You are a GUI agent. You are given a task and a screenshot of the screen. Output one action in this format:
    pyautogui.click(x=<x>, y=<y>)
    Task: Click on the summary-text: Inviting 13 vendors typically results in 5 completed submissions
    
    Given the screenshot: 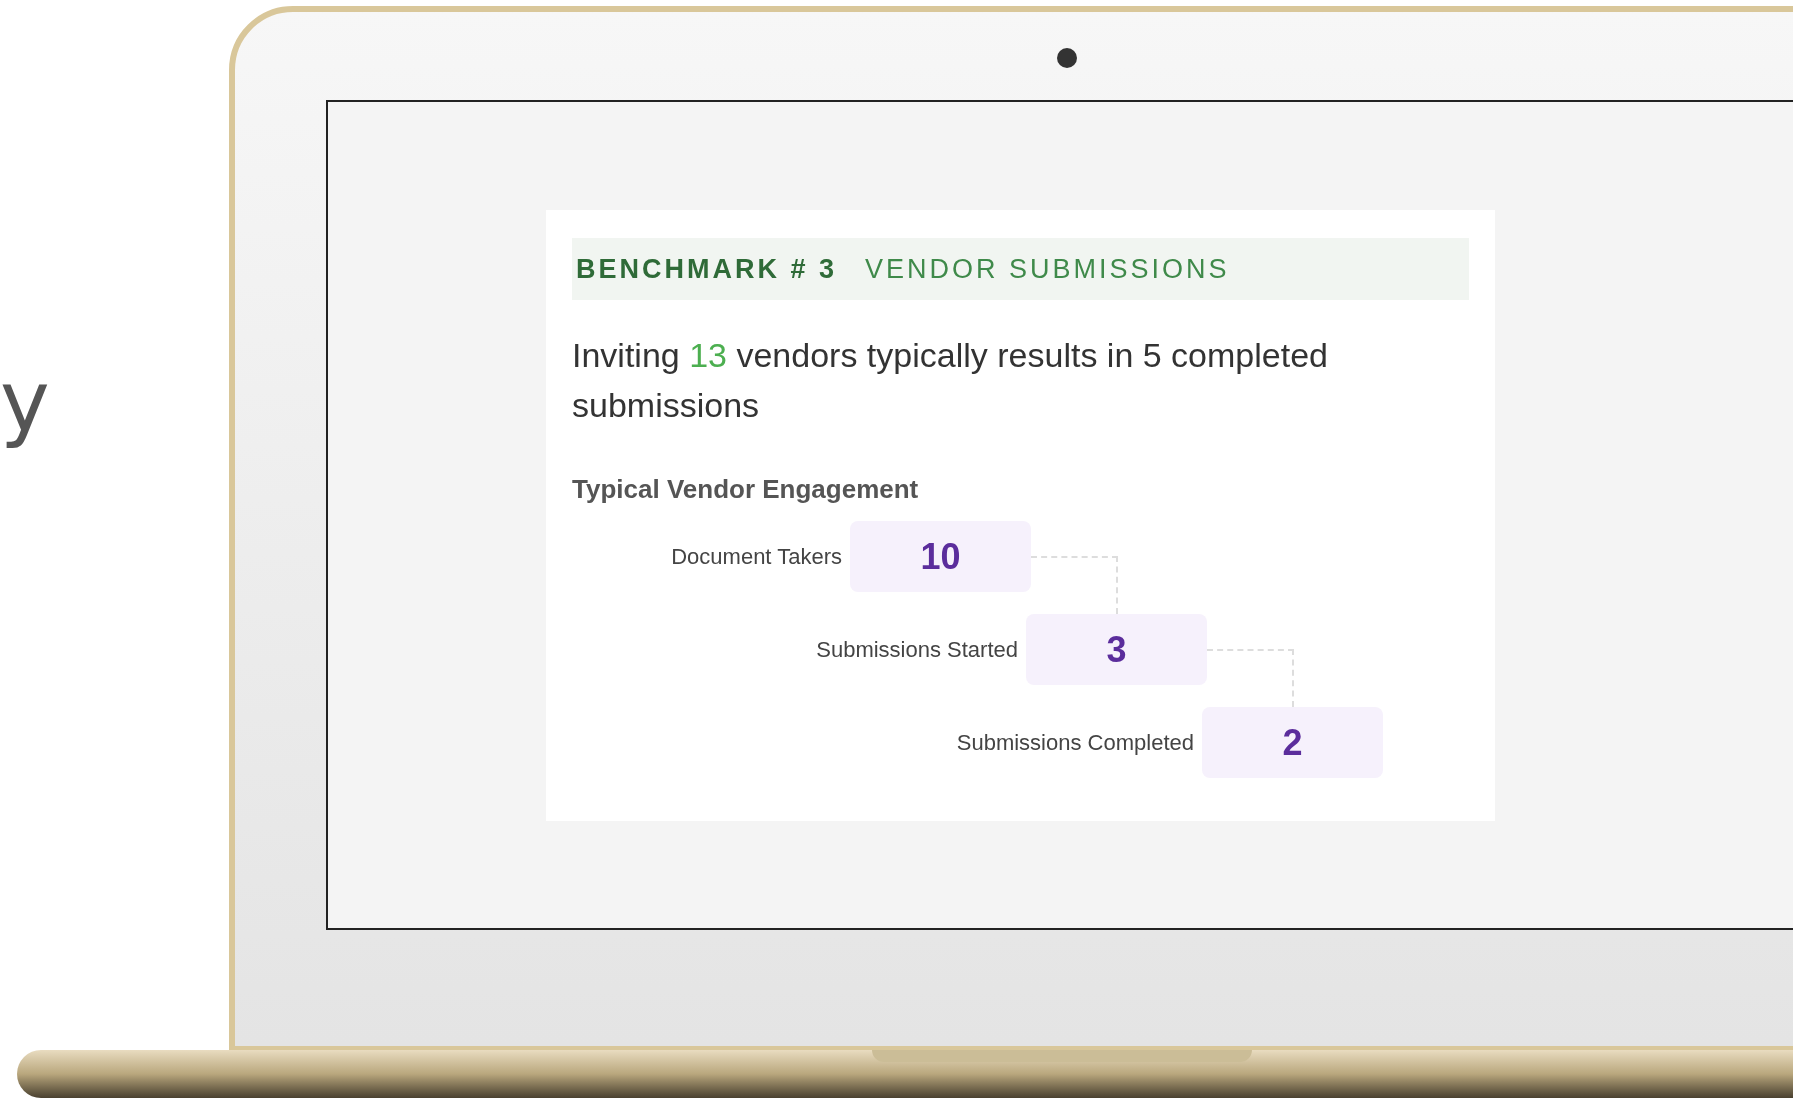 What is the action you would take?
    pyautogui.click(x=950, y=380)
    